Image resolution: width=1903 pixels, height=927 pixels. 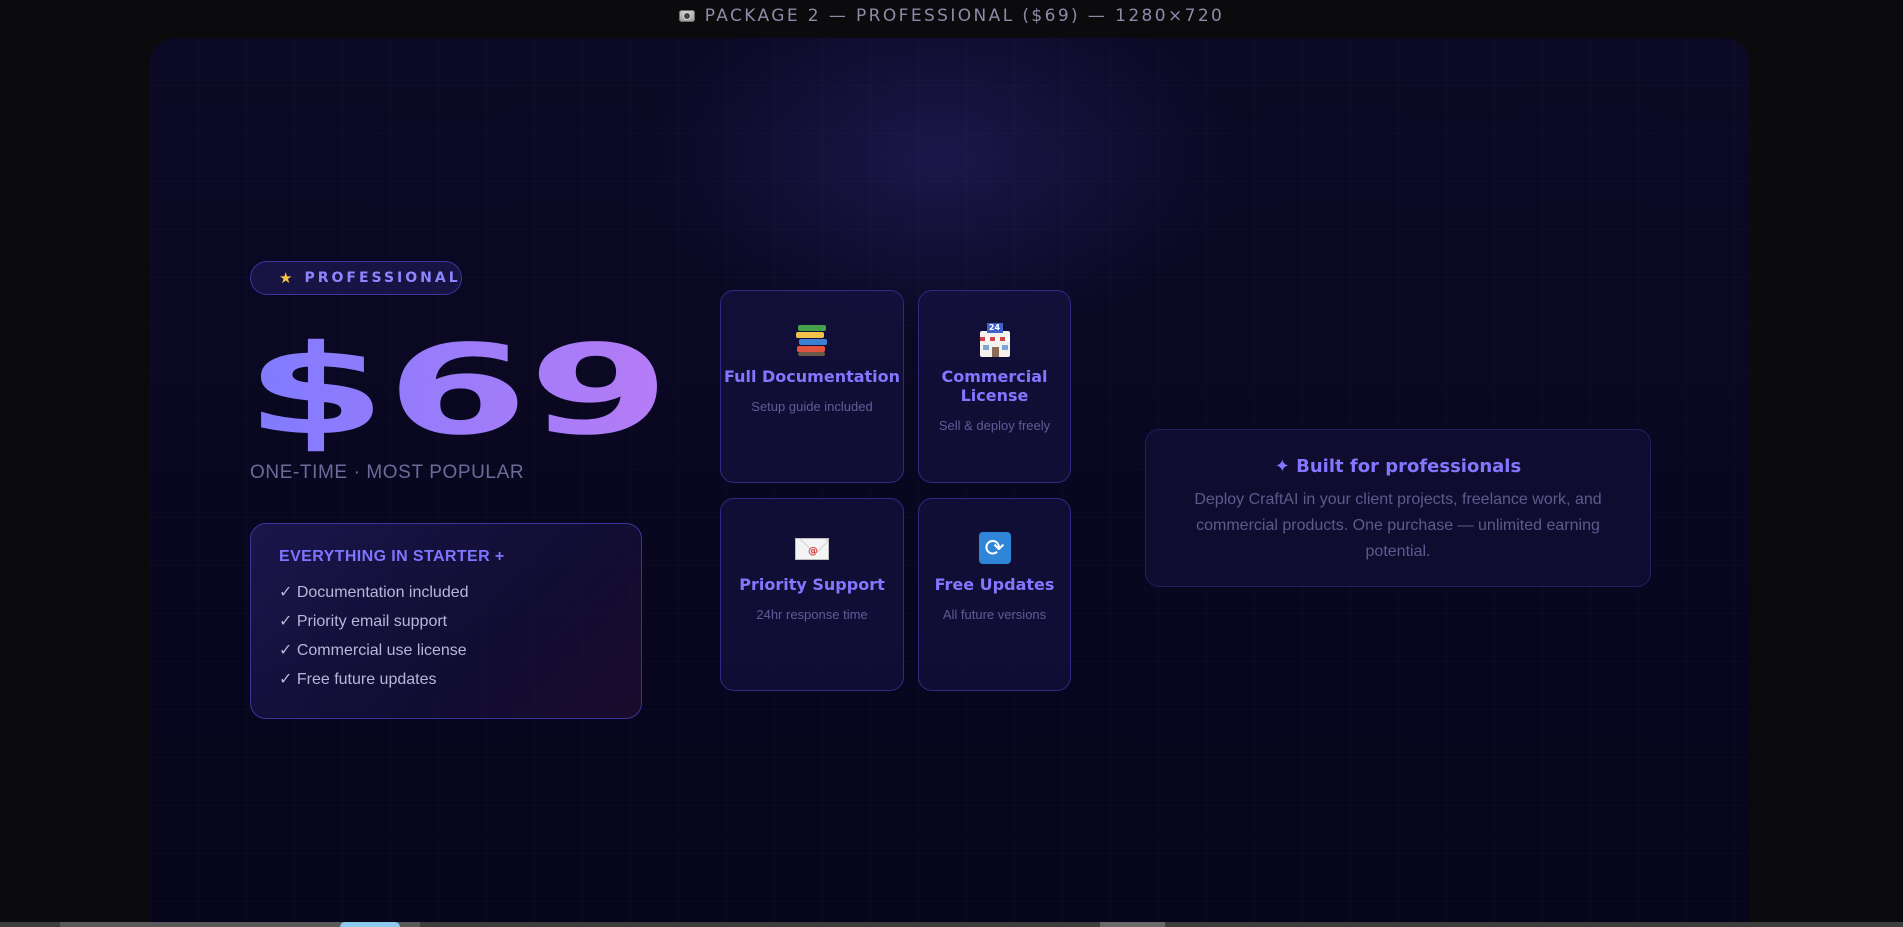 I want to click on feature-card-updates: ⟳ Free Updates All future versions, so click(x=994, y=594).